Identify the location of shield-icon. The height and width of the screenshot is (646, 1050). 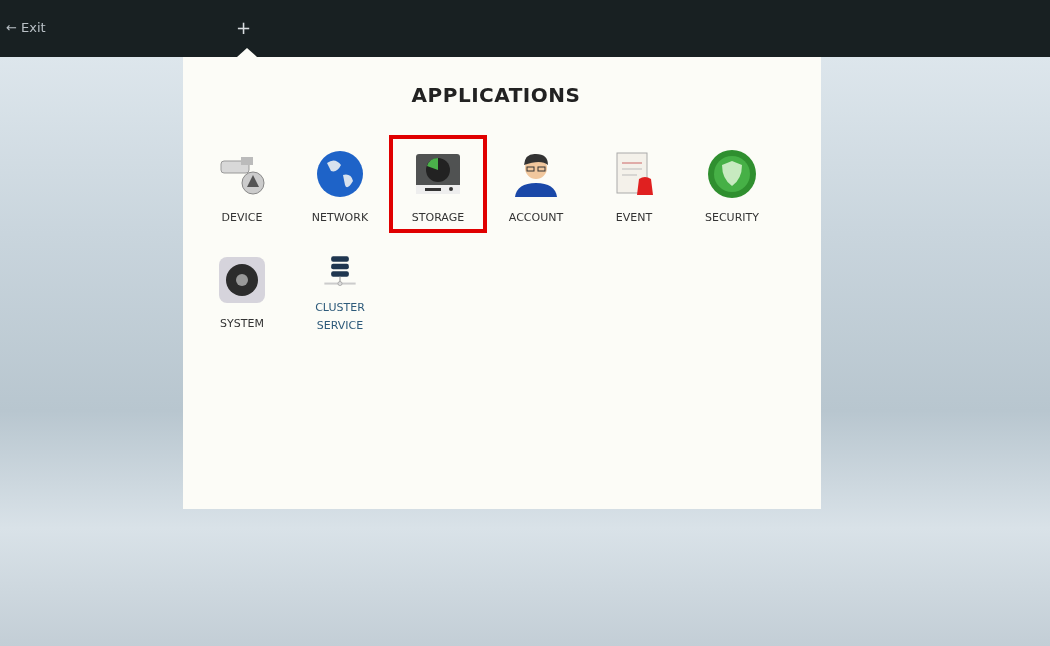
(732, 174).